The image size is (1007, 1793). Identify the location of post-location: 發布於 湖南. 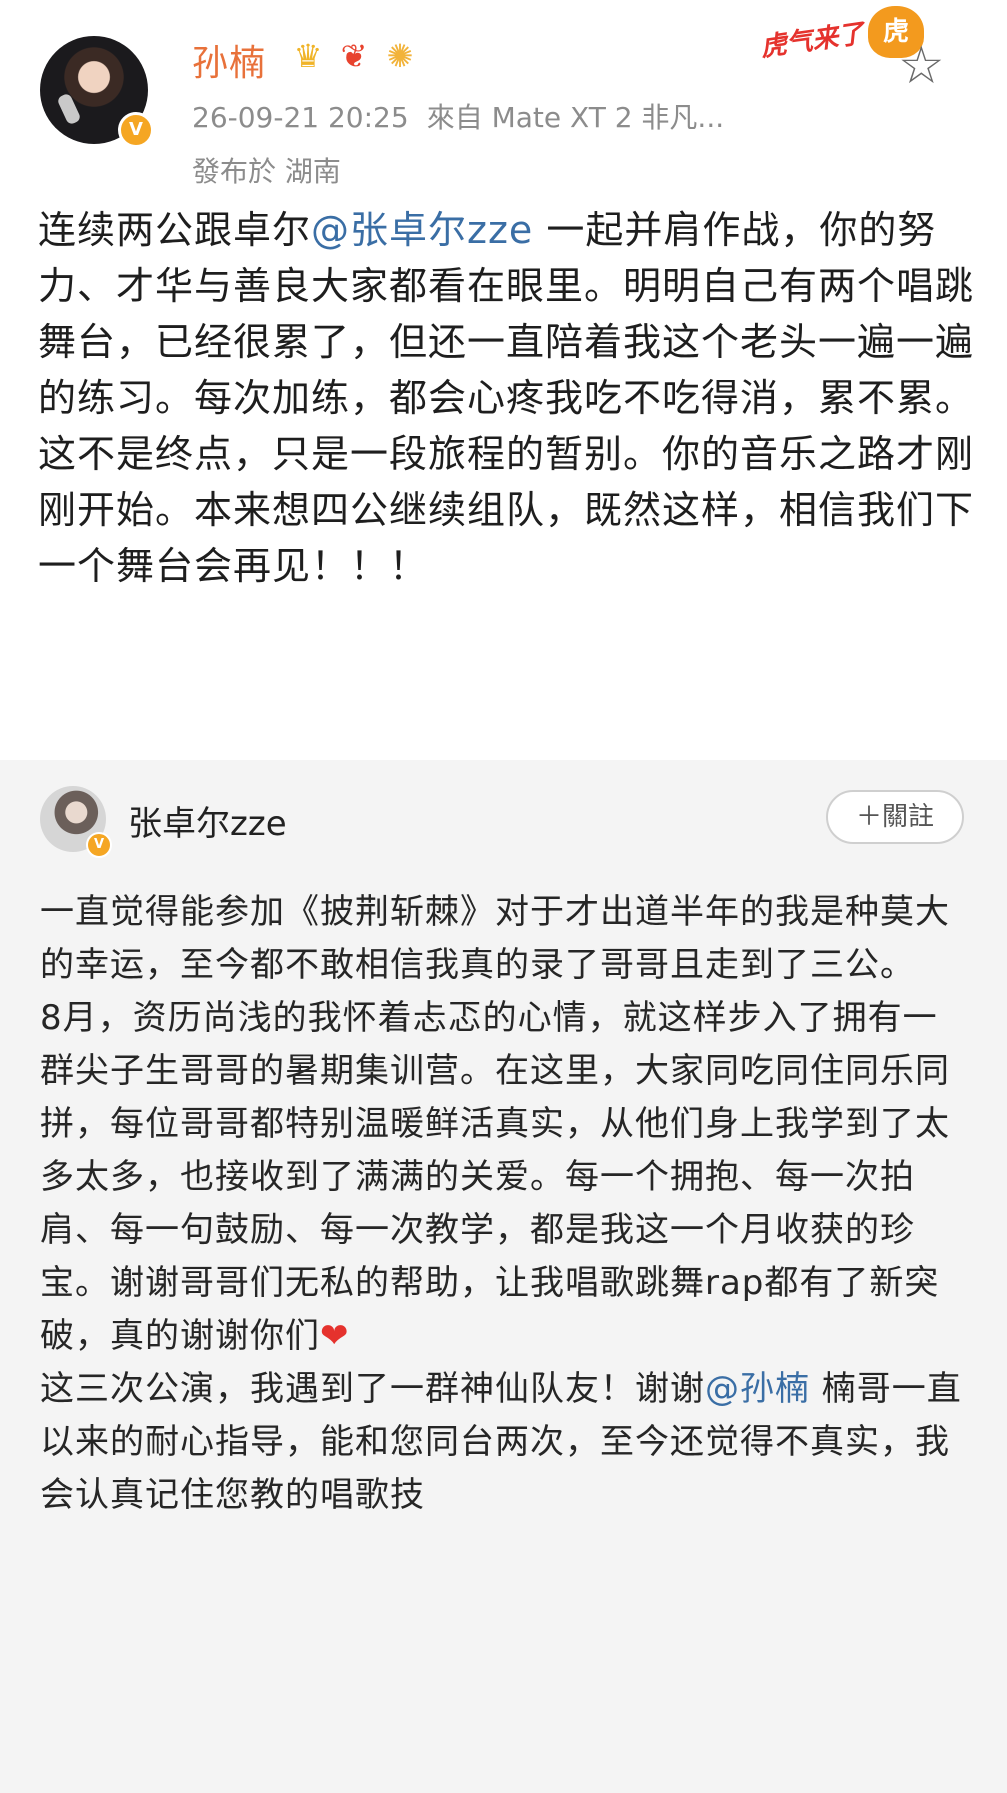
(266, 171).